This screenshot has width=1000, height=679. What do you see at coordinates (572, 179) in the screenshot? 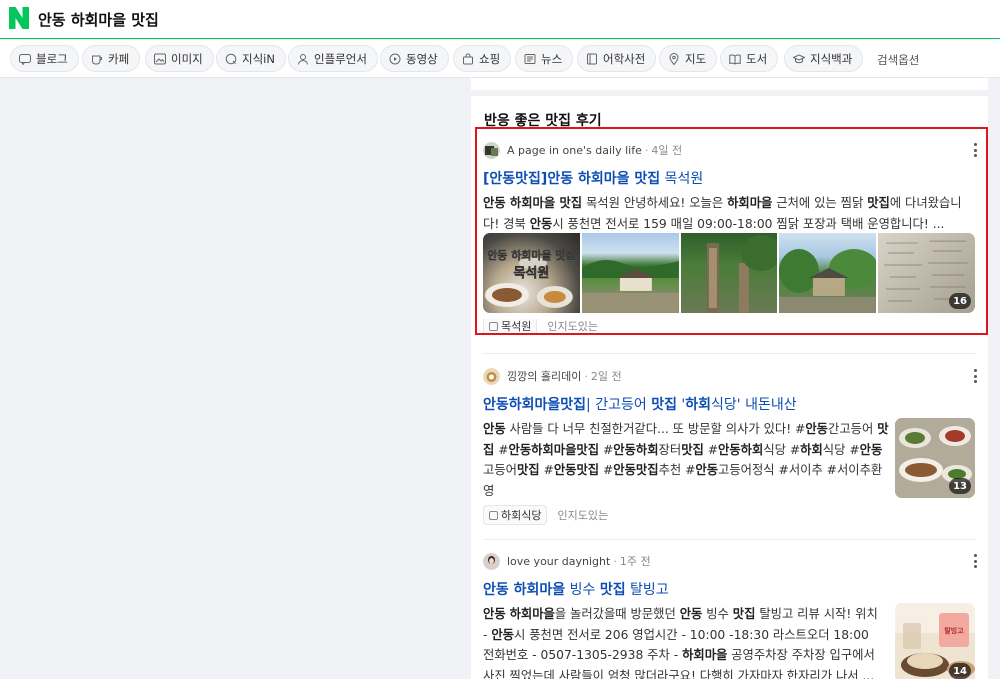
I see `title-highlight: [안동맛집]안동 하회마을 맛집` at bounding box center [572, 179].